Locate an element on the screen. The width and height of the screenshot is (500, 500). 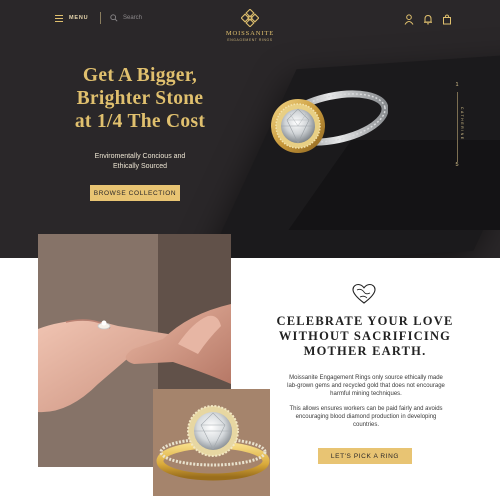
hero-ring-image is located at coordinates (329, 121).